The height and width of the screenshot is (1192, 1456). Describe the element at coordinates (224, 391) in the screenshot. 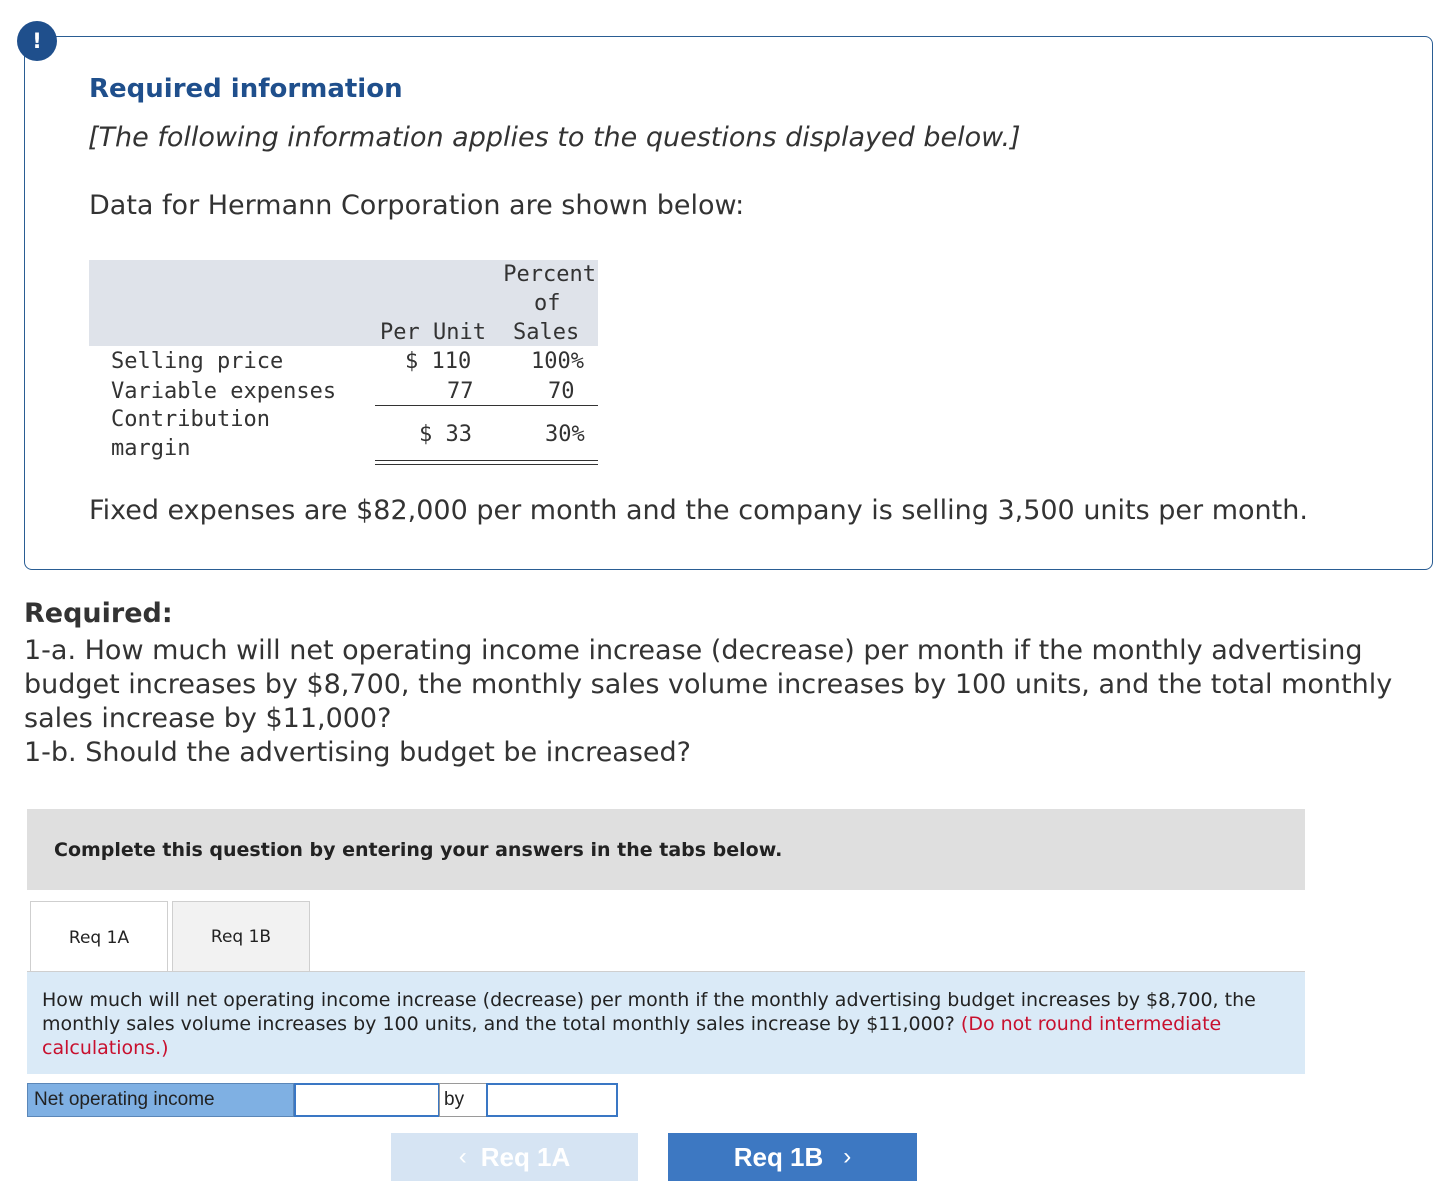

I see `row-label-variable-expenses: Variable expenses` at that location.